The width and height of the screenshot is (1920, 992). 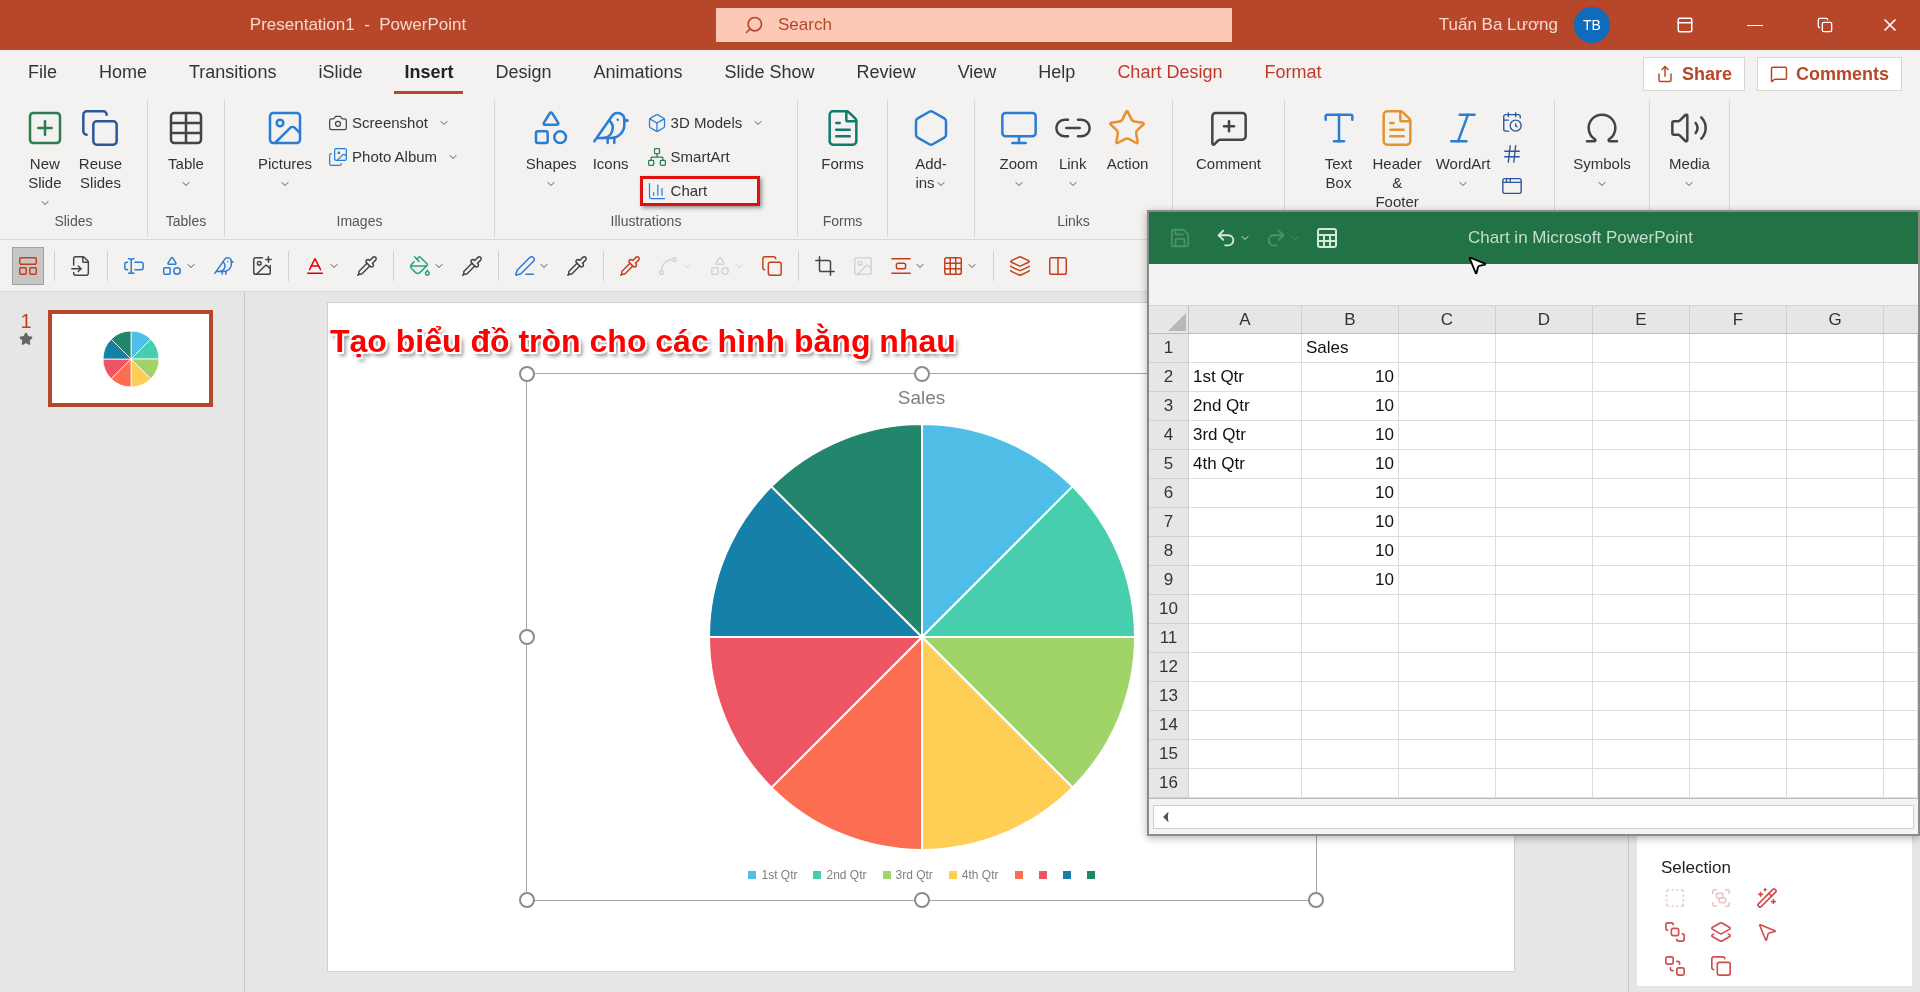 What do you see at coordinates (1169, 754) in the screenshot?
I see `row-header: 15` at bounding box center [1169, 754].